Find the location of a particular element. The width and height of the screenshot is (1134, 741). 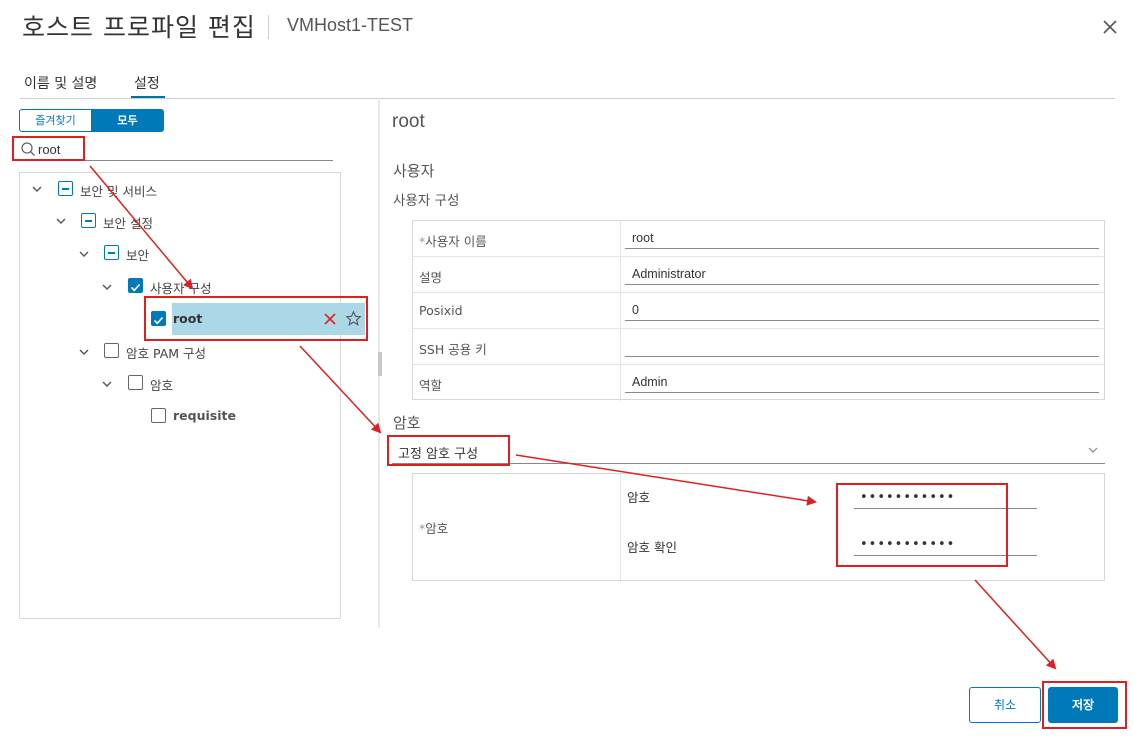

check-icon is located at coordinates (135, 287).